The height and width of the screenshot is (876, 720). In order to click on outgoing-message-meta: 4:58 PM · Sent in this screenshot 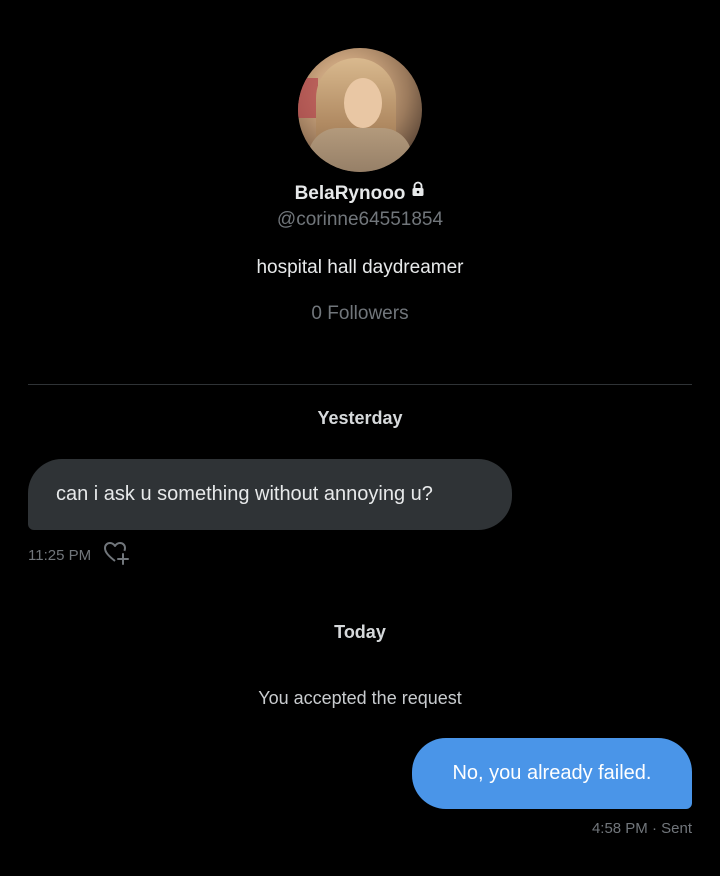, I will do `click(641, 828)`.